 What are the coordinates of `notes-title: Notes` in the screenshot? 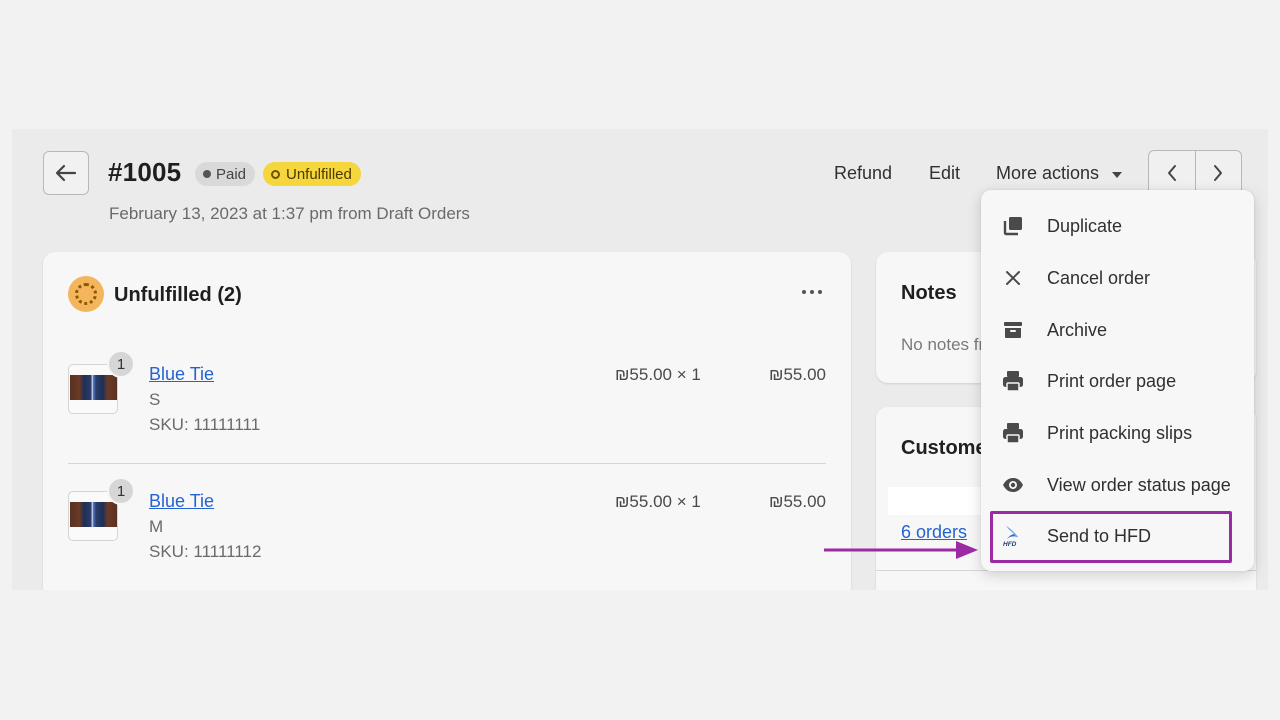 It's located at (929, 293).